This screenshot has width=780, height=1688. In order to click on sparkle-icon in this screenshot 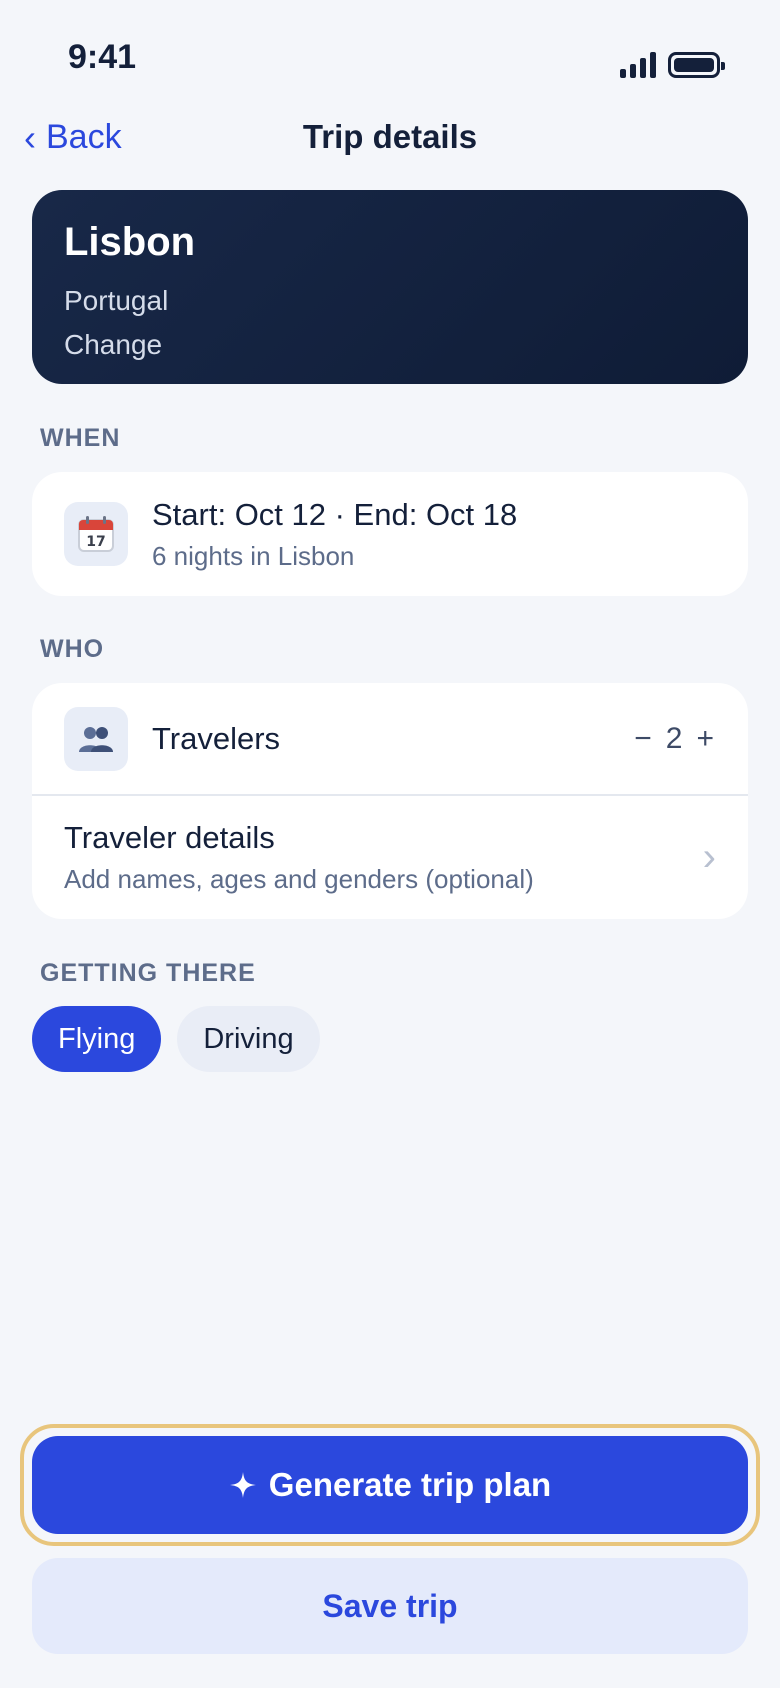, I will do `click(242, 1485)`.